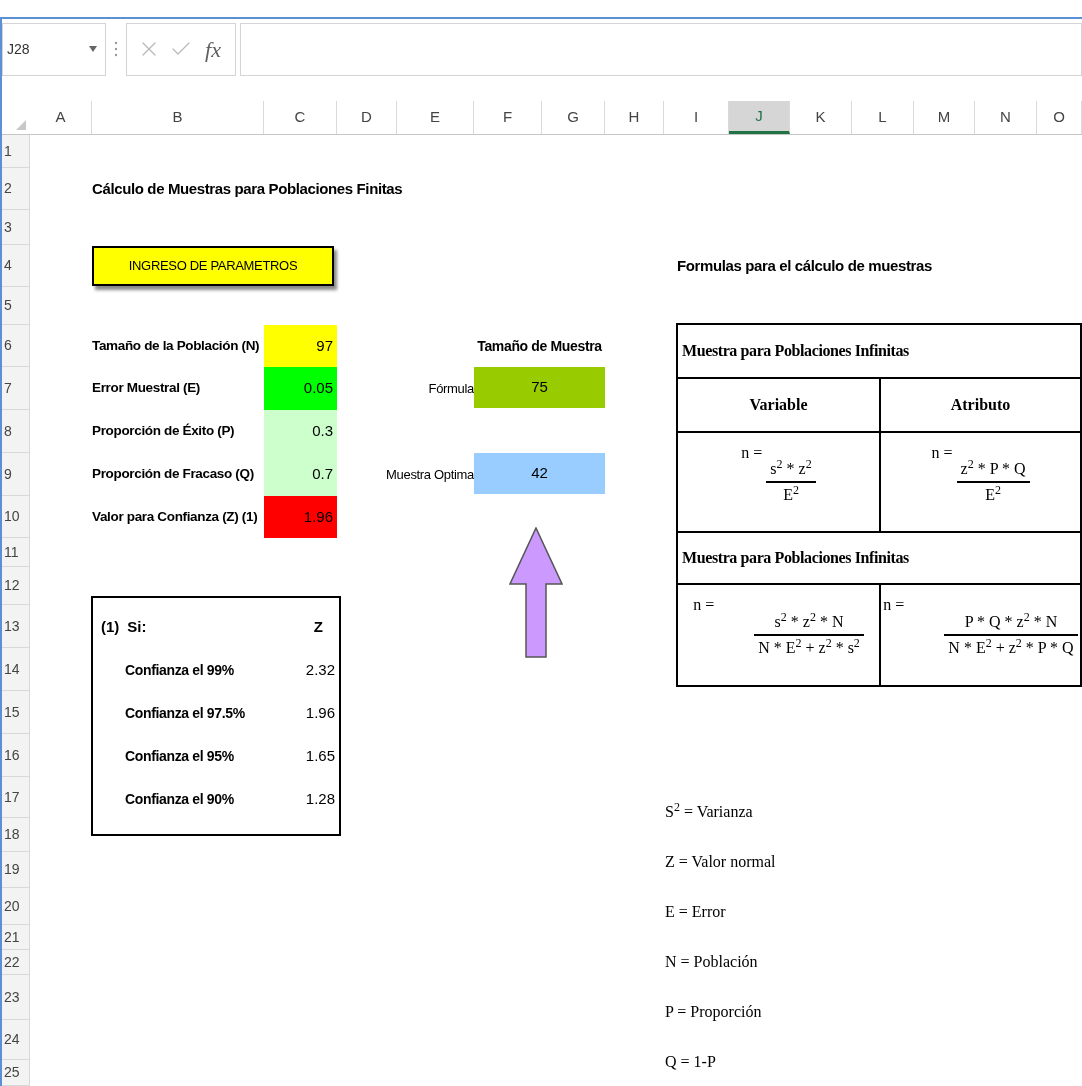 This screenshot has width=1082, height=1086. Describe the element at coordinates (16, 346) in the screenshot. I see `row-header: 6` at that location.